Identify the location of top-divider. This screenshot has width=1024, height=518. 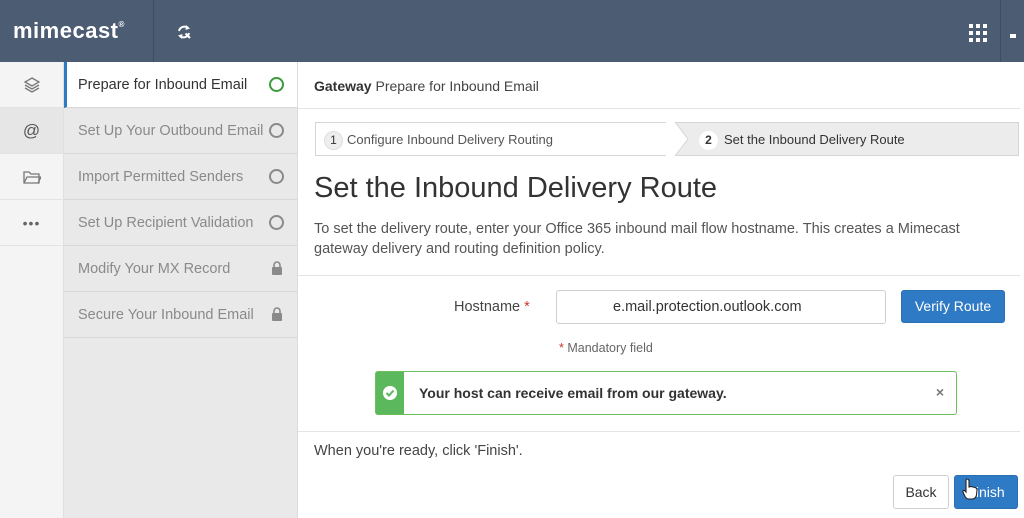
(153, 31).